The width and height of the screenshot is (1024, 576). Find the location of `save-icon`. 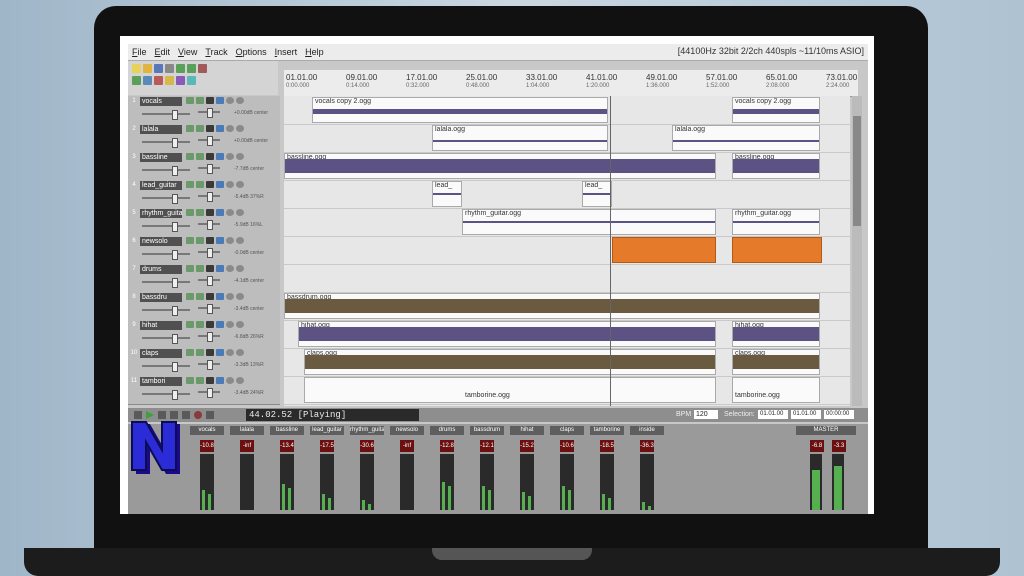

save-icon is located at coordinates (158, 68).